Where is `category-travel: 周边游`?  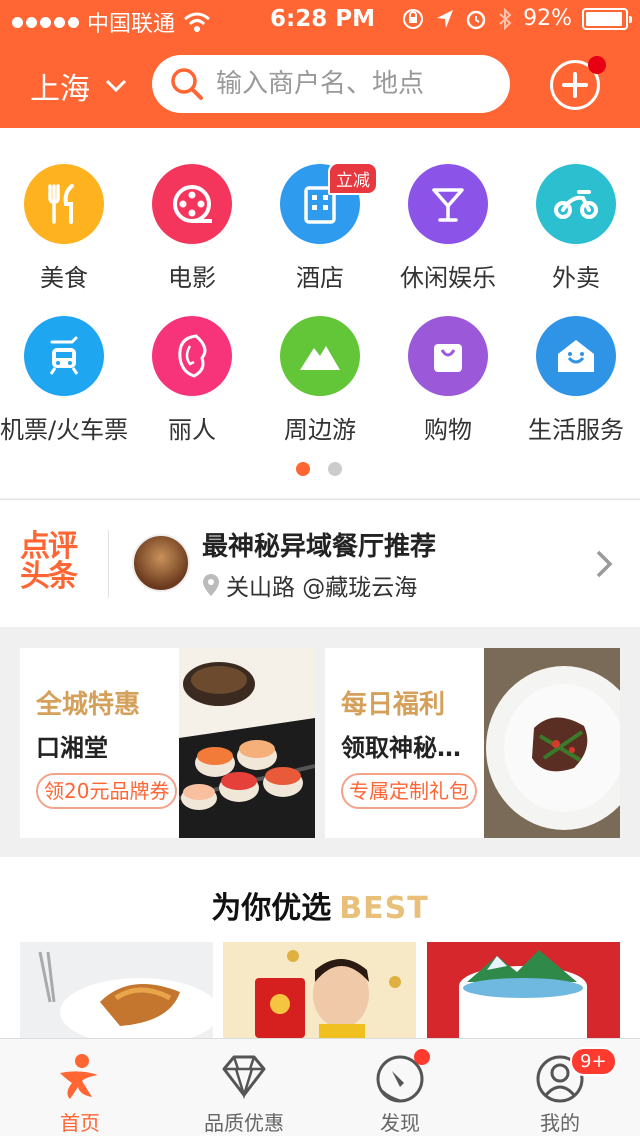 category-travel: 周边游 is located at coordinates (320, 380).